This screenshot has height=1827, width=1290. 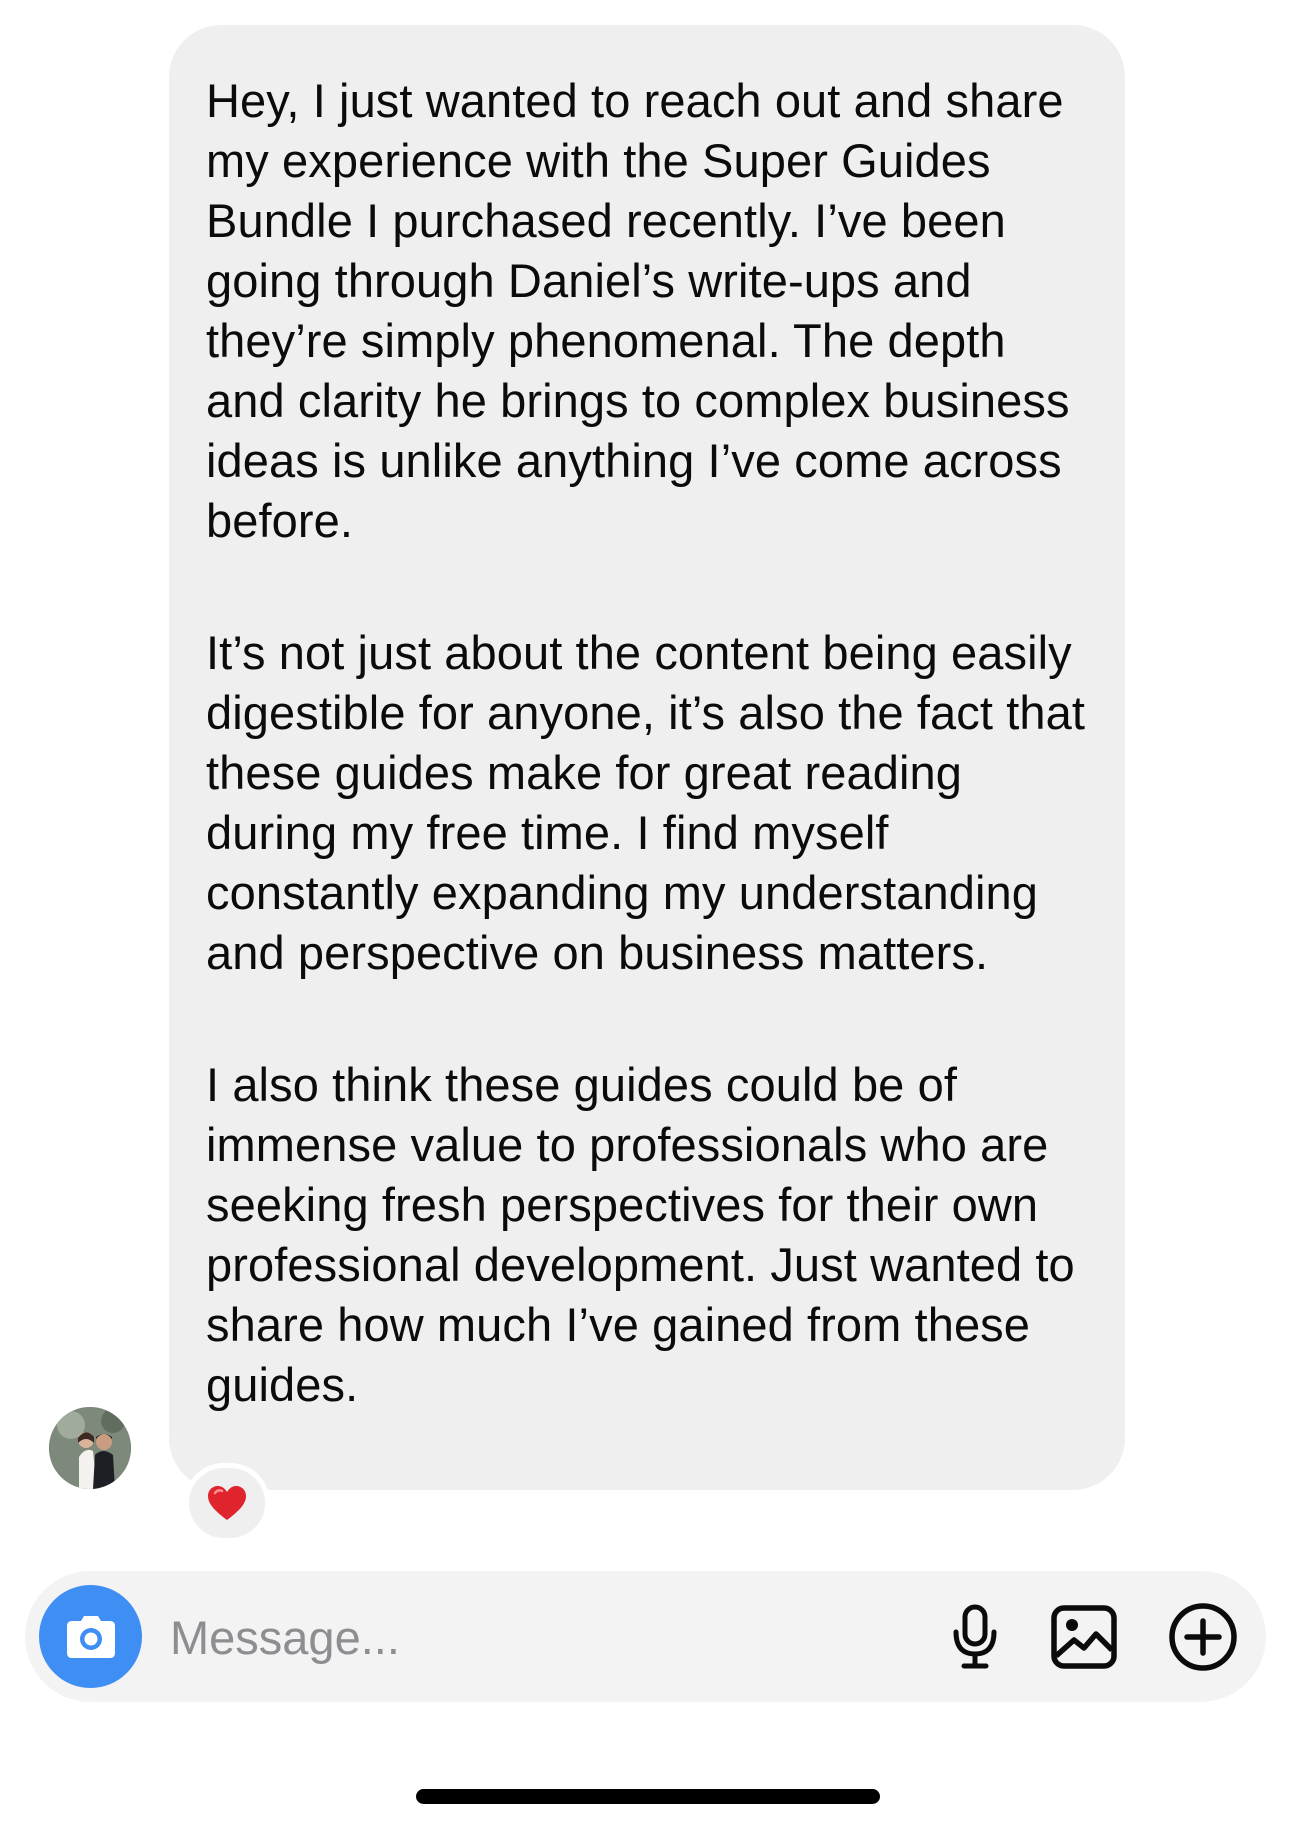 I want to click on home-indicator, so click(x=648, y=1796).